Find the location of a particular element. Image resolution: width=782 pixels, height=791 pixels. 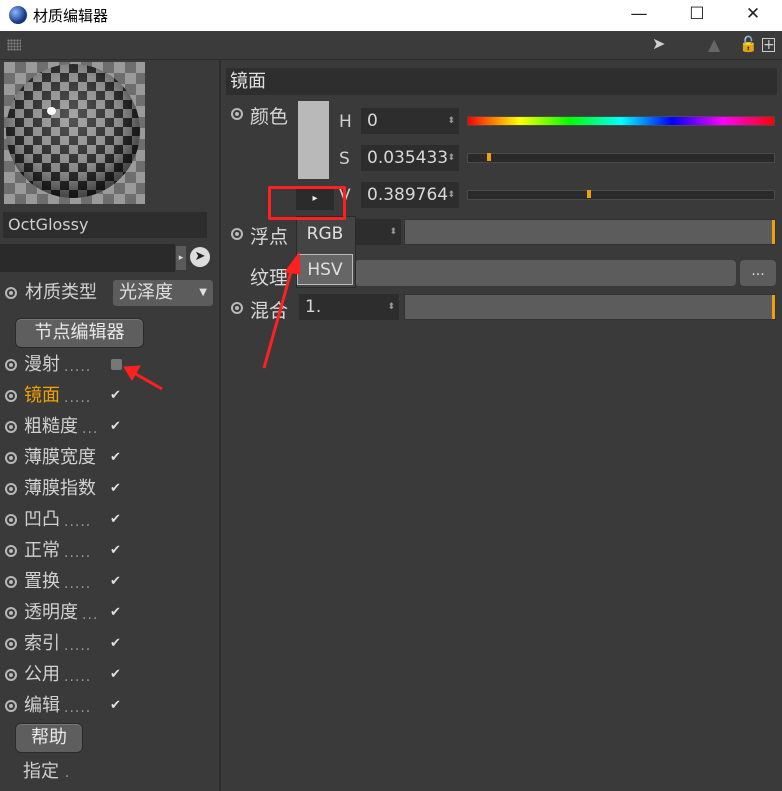

channel-item: 透明度... ✔ is located at coordinates (108, 613).